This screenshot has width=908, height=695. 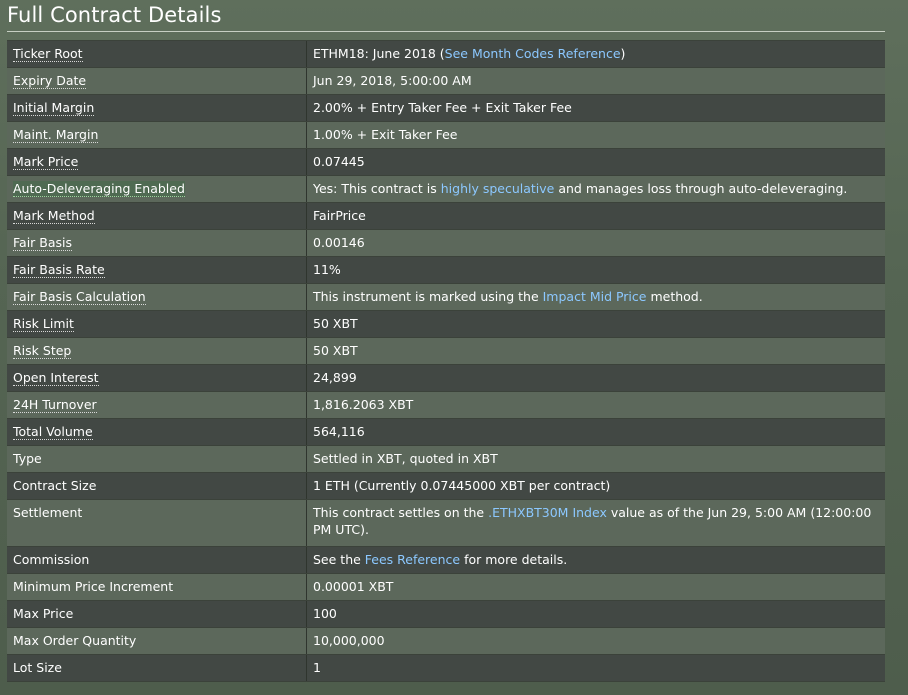 What do you see at coordinates (335, 377) in the screenshot?
I see `row-value: 24,899` at bounding box center [335, 377].